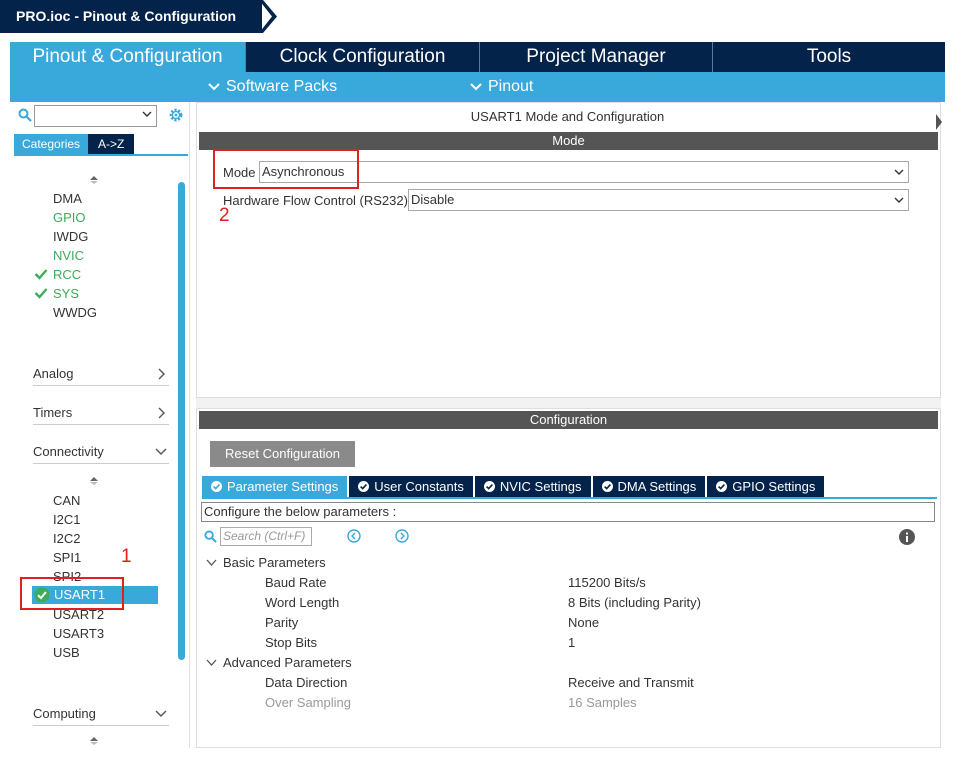 The height and width of the screenshot is (761, 955). I want to click on param-over-sampling-value: 16 Samples, so click(602, 702).